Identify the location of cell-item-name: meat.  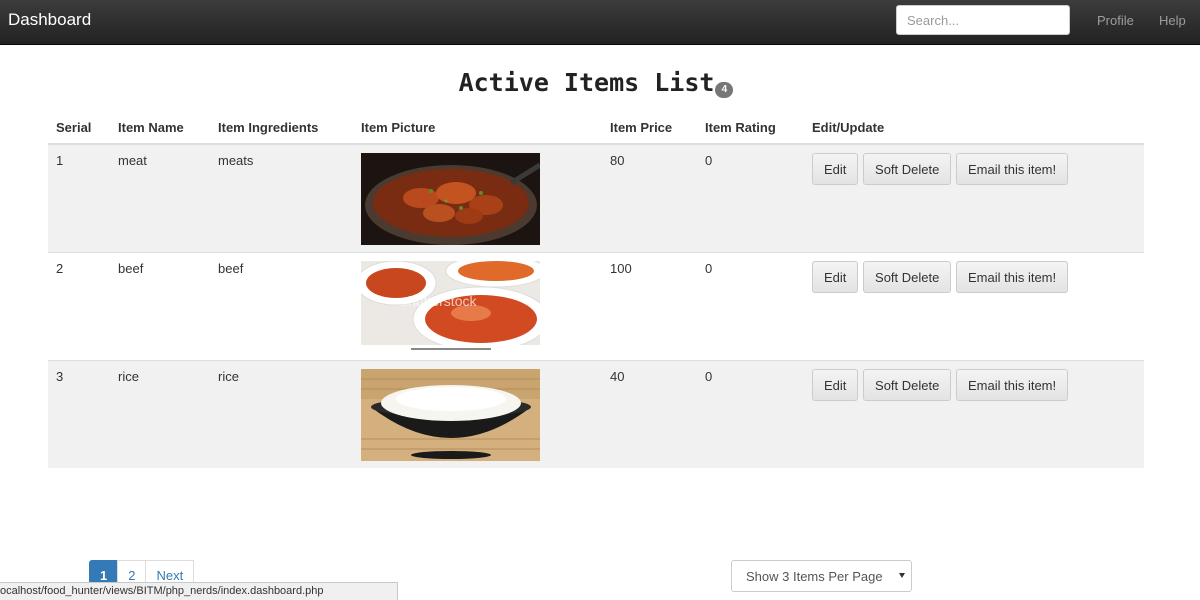
(160, 198).